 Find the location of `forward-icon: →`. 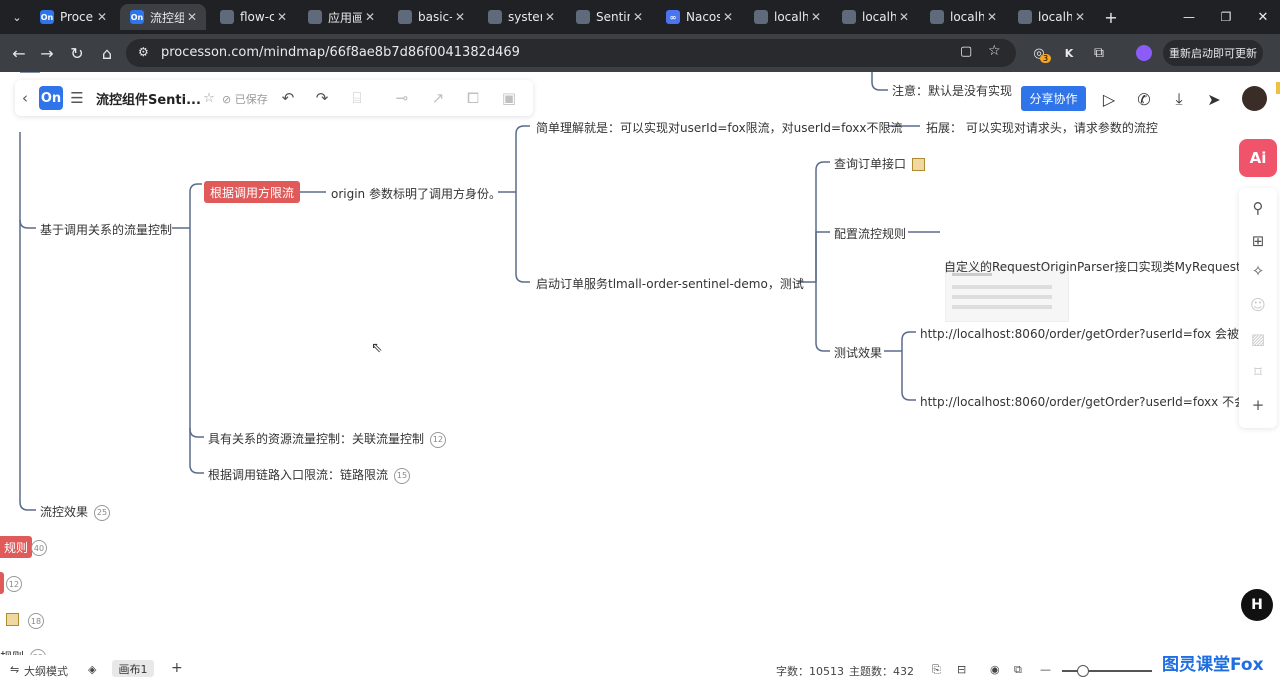

forward-icon: → is located at coordinates (47, 53).